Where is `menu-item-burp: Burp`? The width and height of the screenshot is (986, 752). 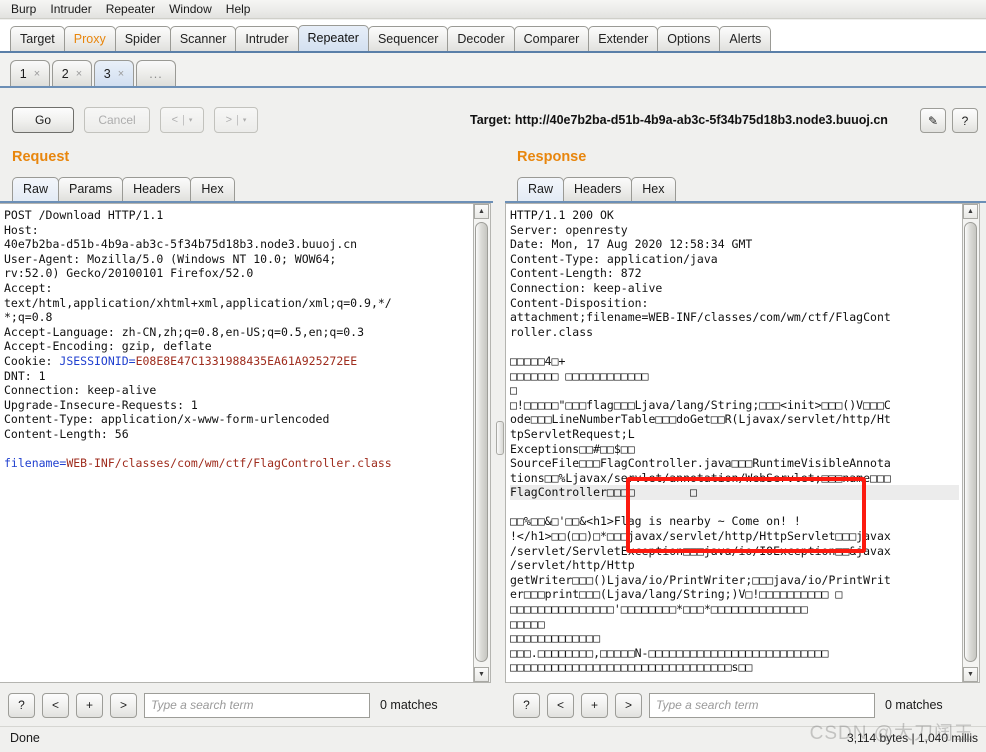
menu-item-burp: Burp is located at coordinates (23, 9).